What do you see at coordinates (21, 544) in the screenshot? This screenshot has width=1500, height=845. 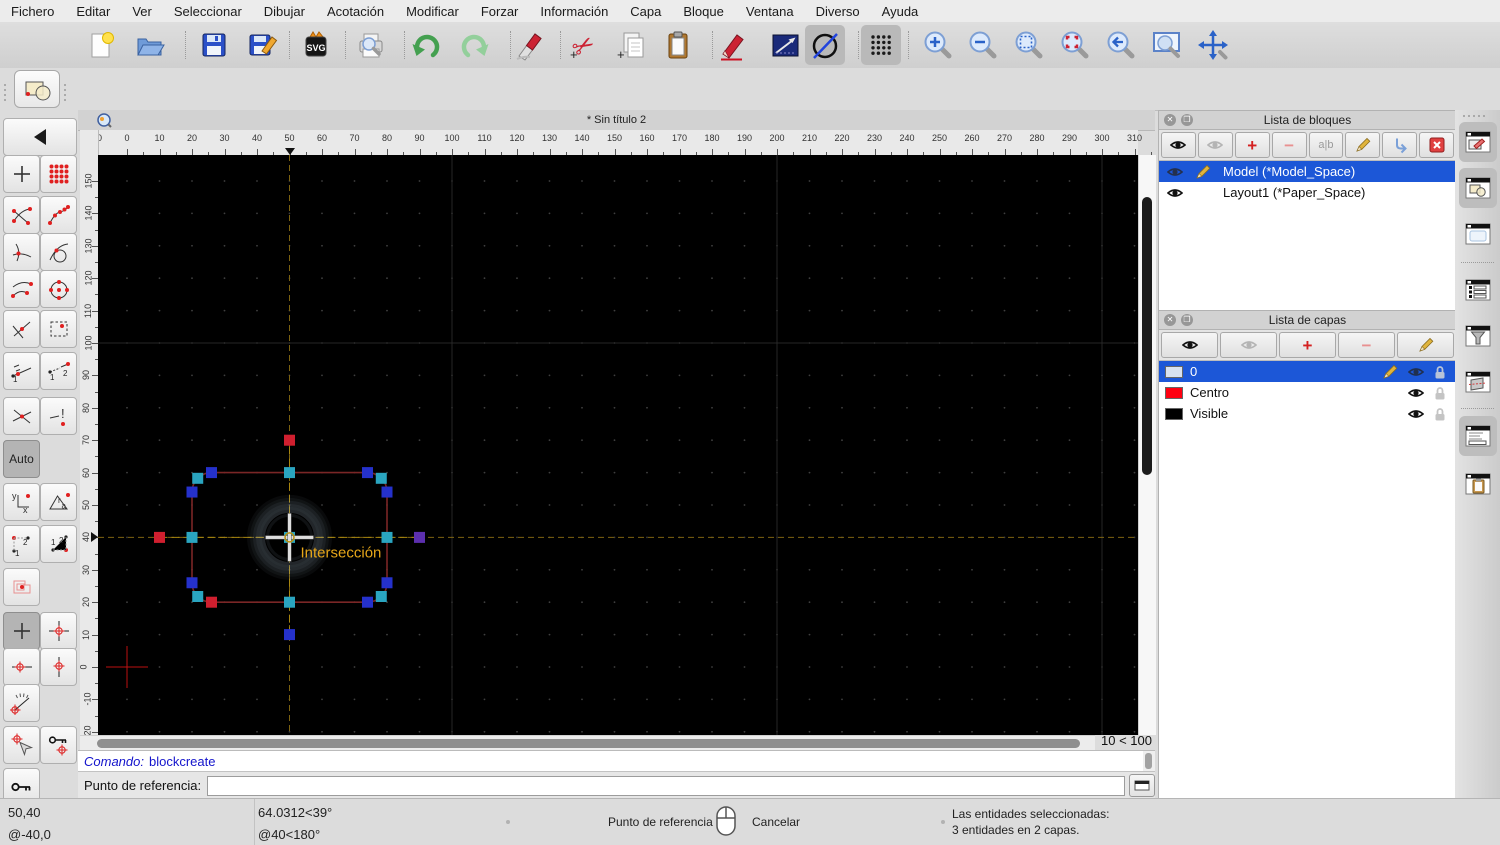 I see `coordinate-relative-cartesian-button: 21` at bounding box center [21, 544].